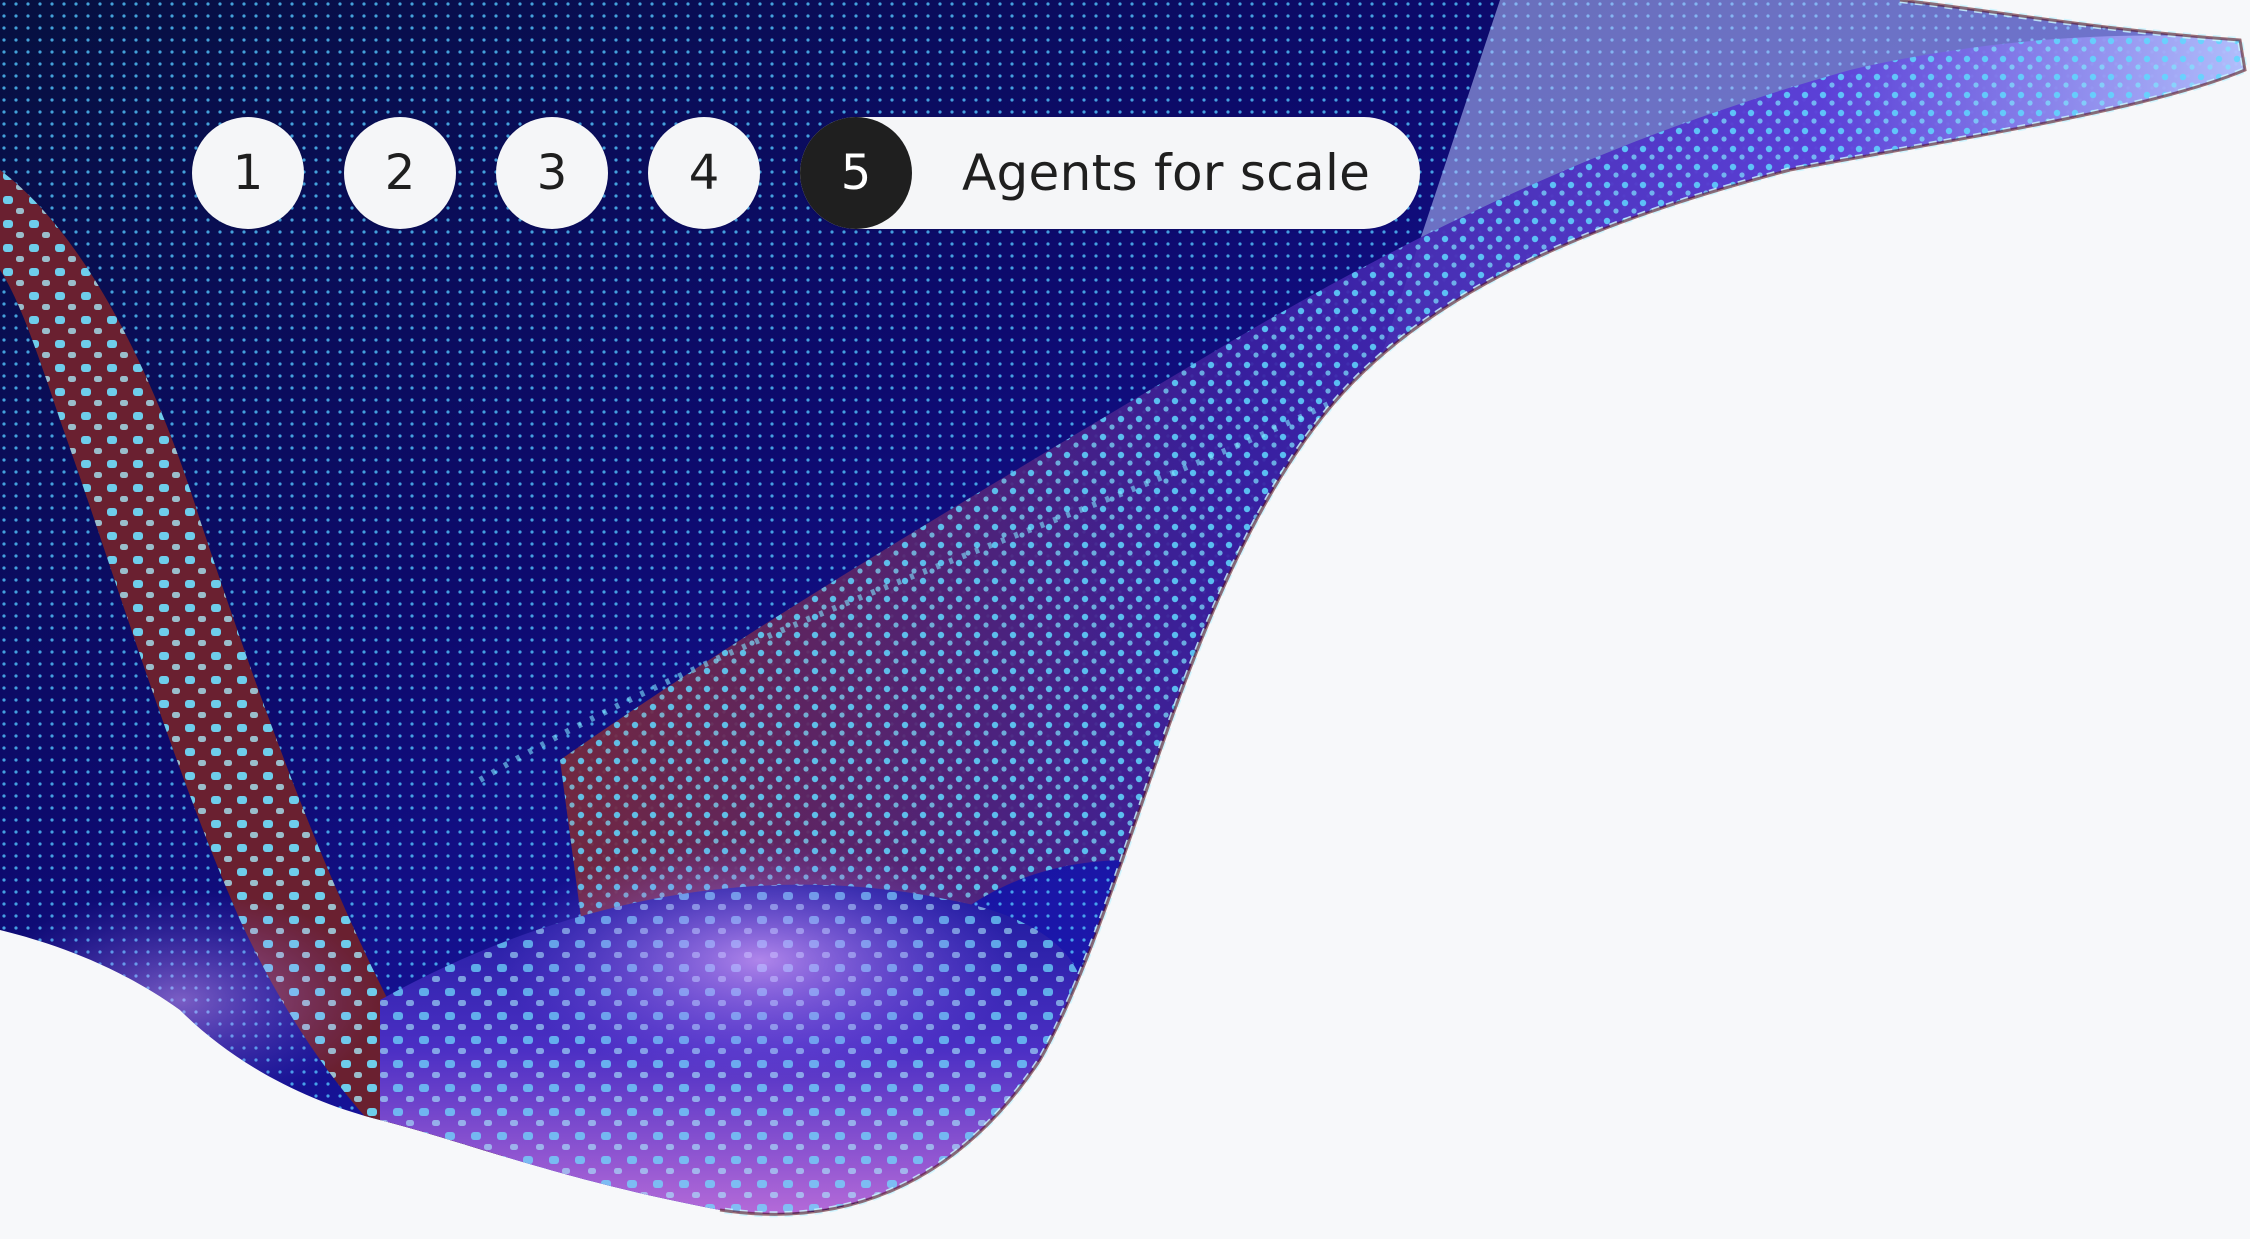  Describe the element at coordinates (856, 173) in the screenshot. I see `active-step-number: 5` at that location.